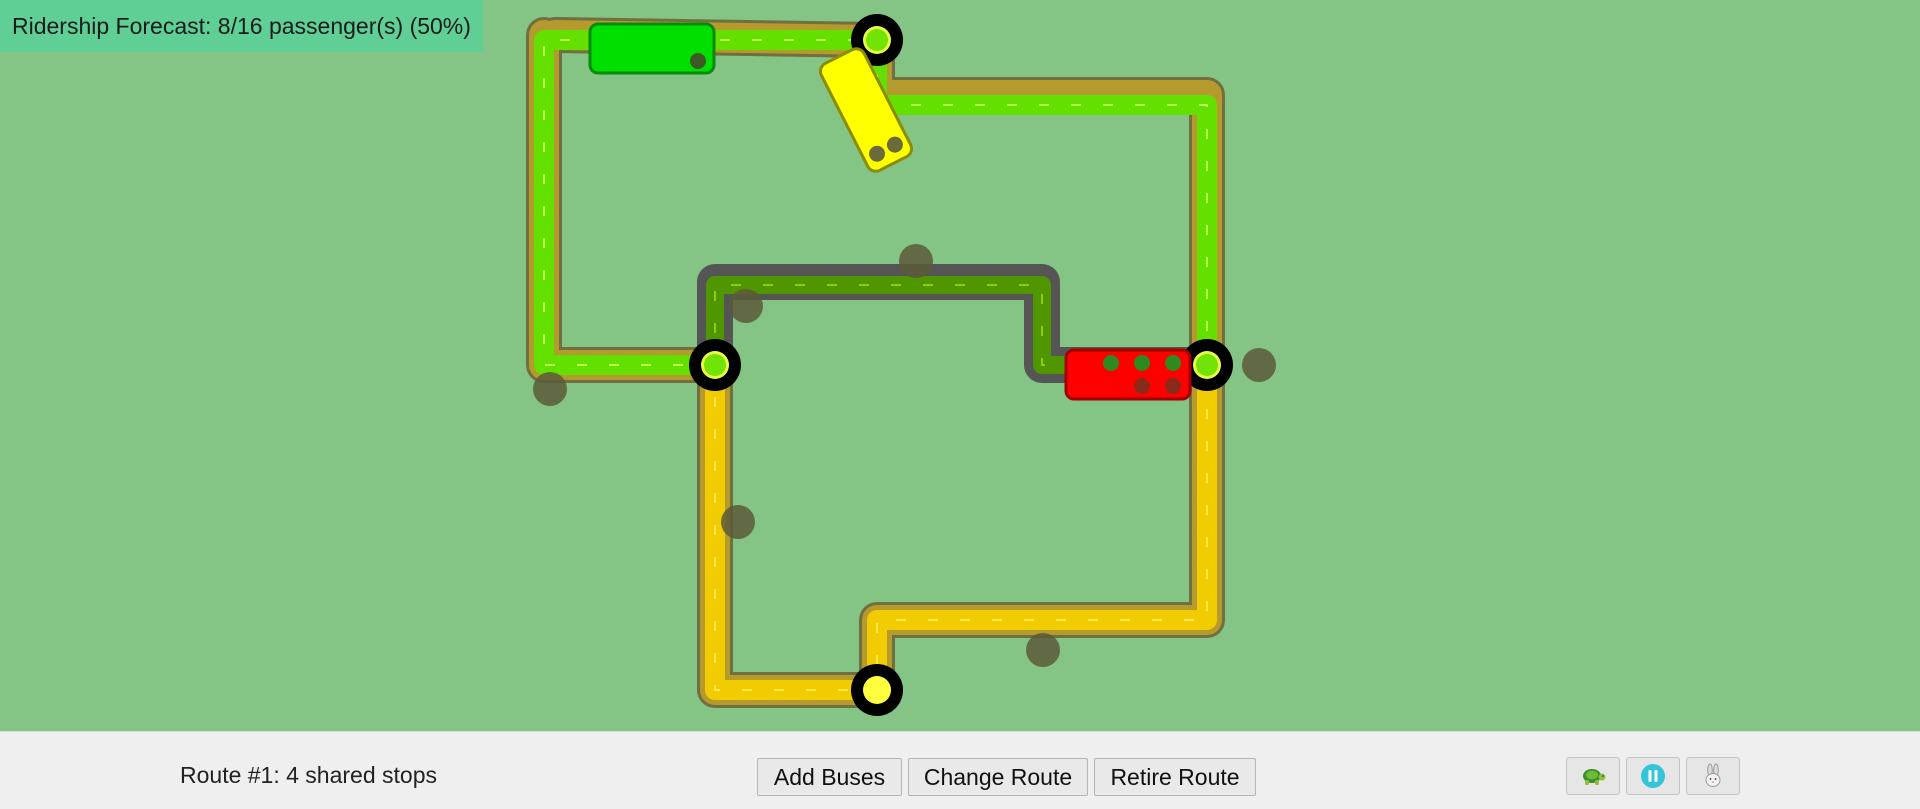 The image size is (1920, 809). What do you see at coordinates (829, 777) in the screenshot?
I see `add-buses-button: Add Buses` at bounding box center [829, 777].